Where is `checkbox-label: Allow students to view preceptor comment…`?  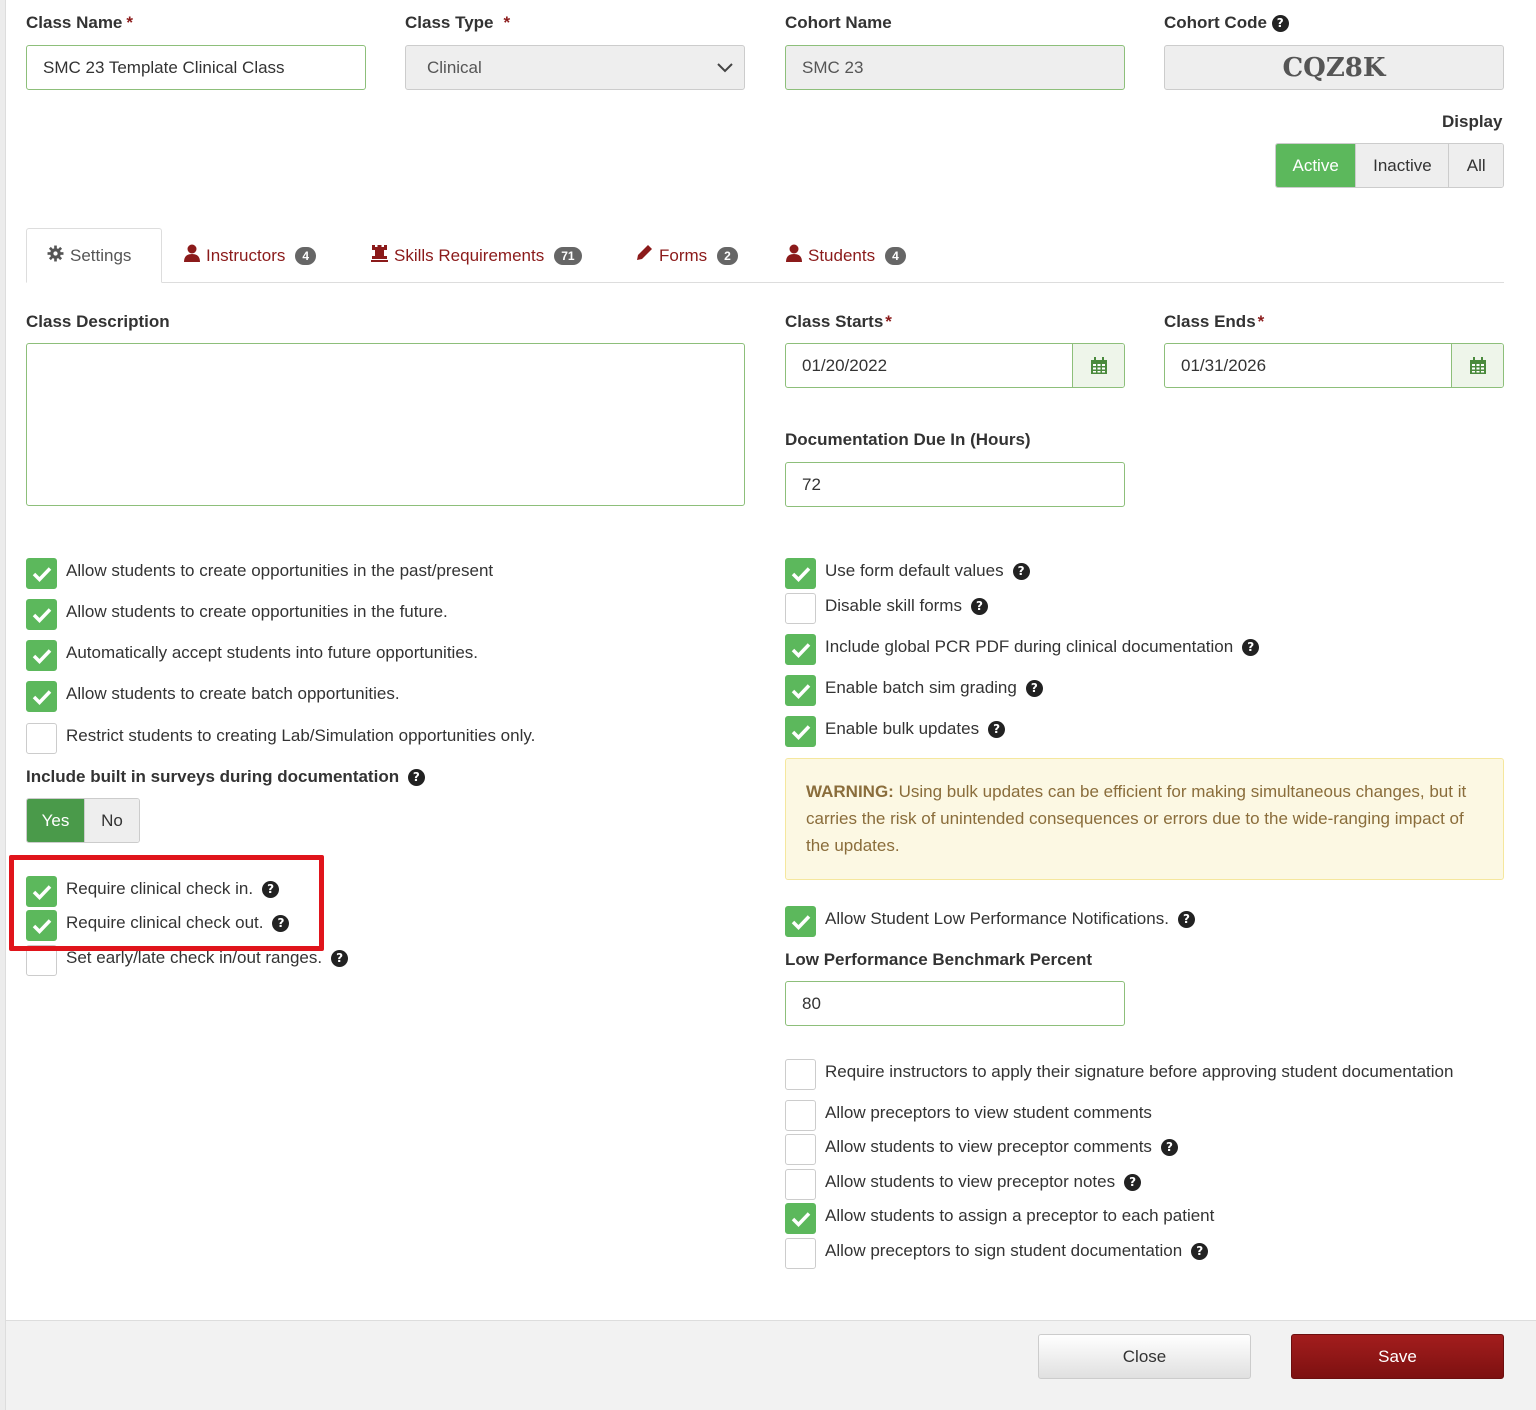
checkbox-label: Allow students to view preceptor comment… is located at coordinates (1001, 1147).